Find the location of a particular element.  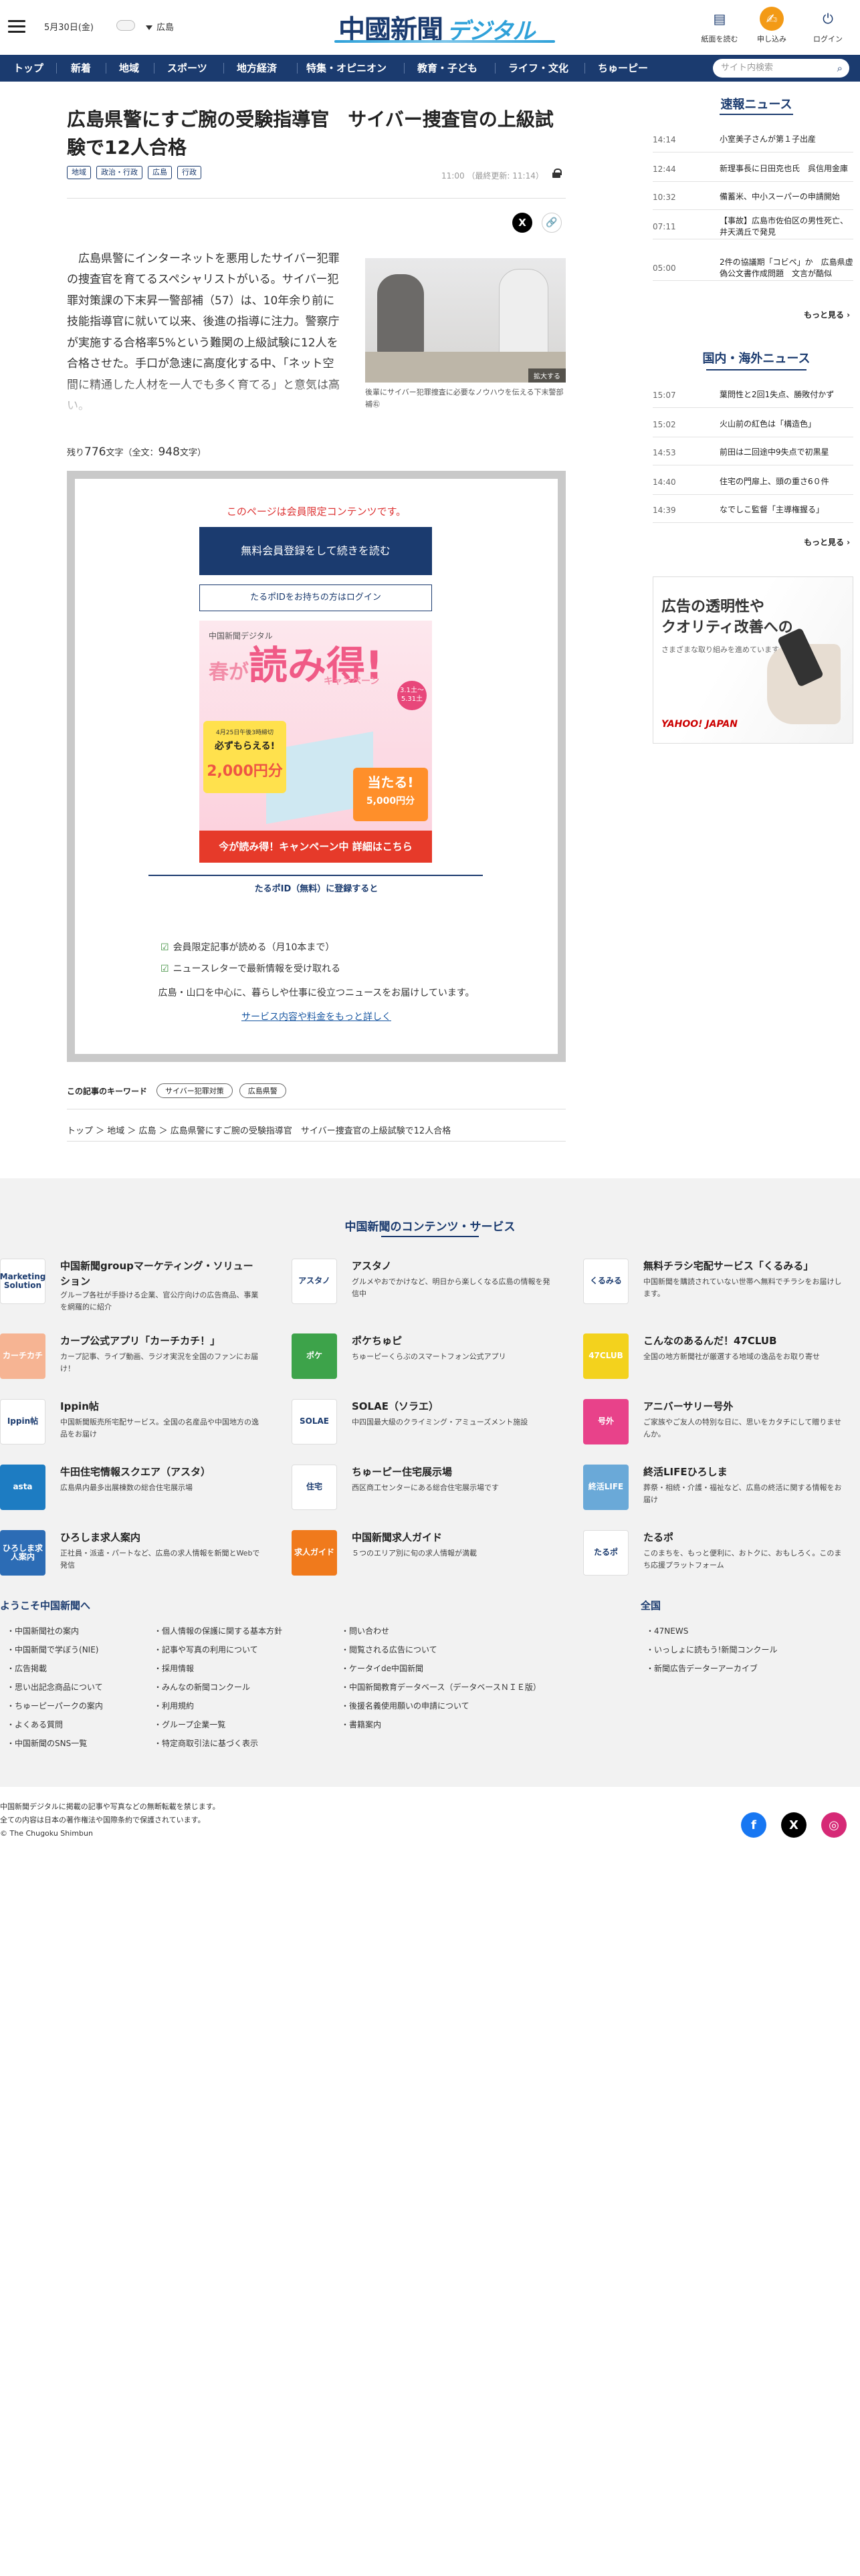

service-card: 住宅 ちゅーピー住宅展示場 西区商工センターにある総合住宅展示場です is located at coordinates (425, 1498).